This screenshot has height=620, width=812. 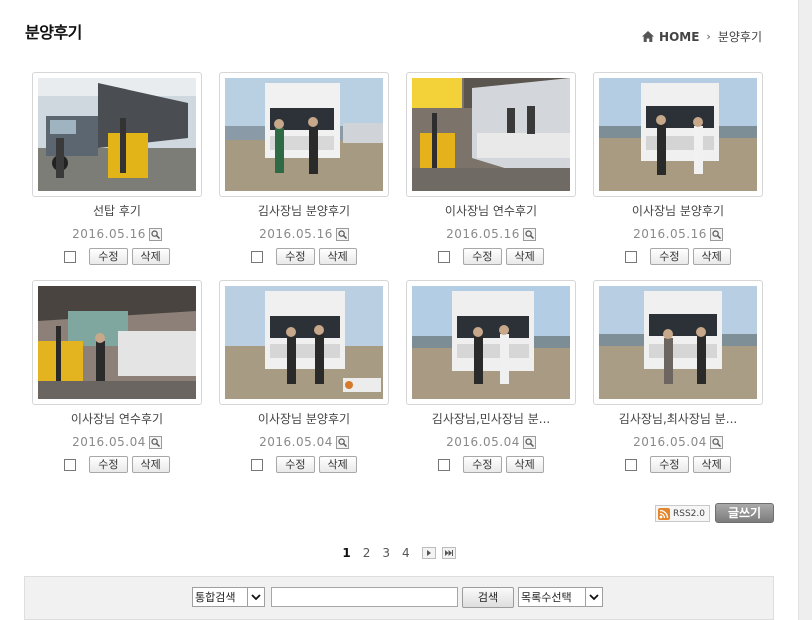 What do you see at coordinates (689, 513) in the screenshot?
I see `rss-label: RSS2.0` at bounding box center [689, 513].